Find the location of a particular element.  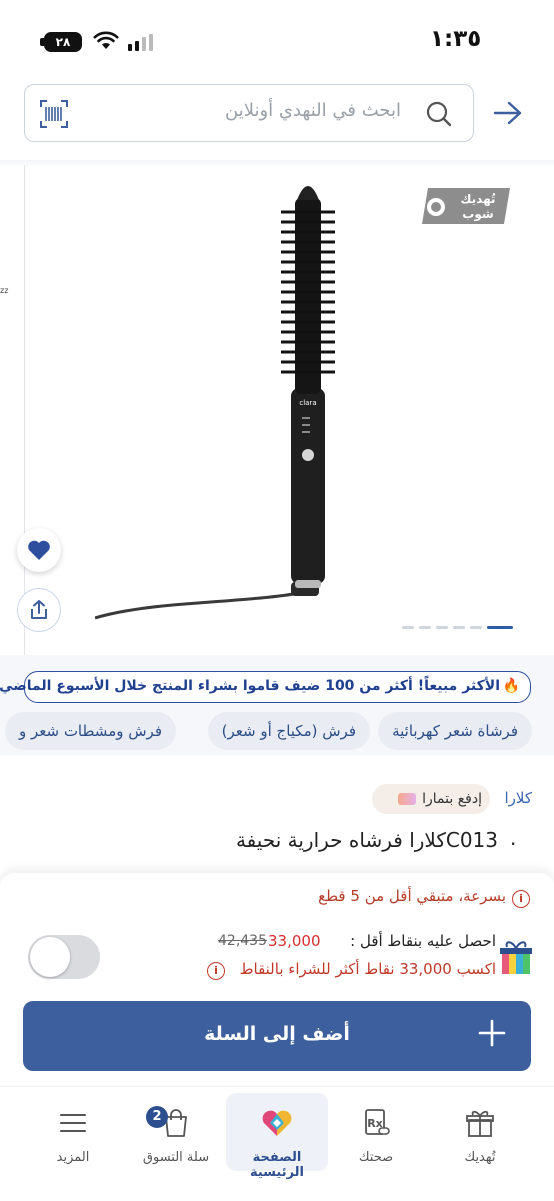

category-chip: فرش ومشطات شعر و is located at coordinates (90, 731).